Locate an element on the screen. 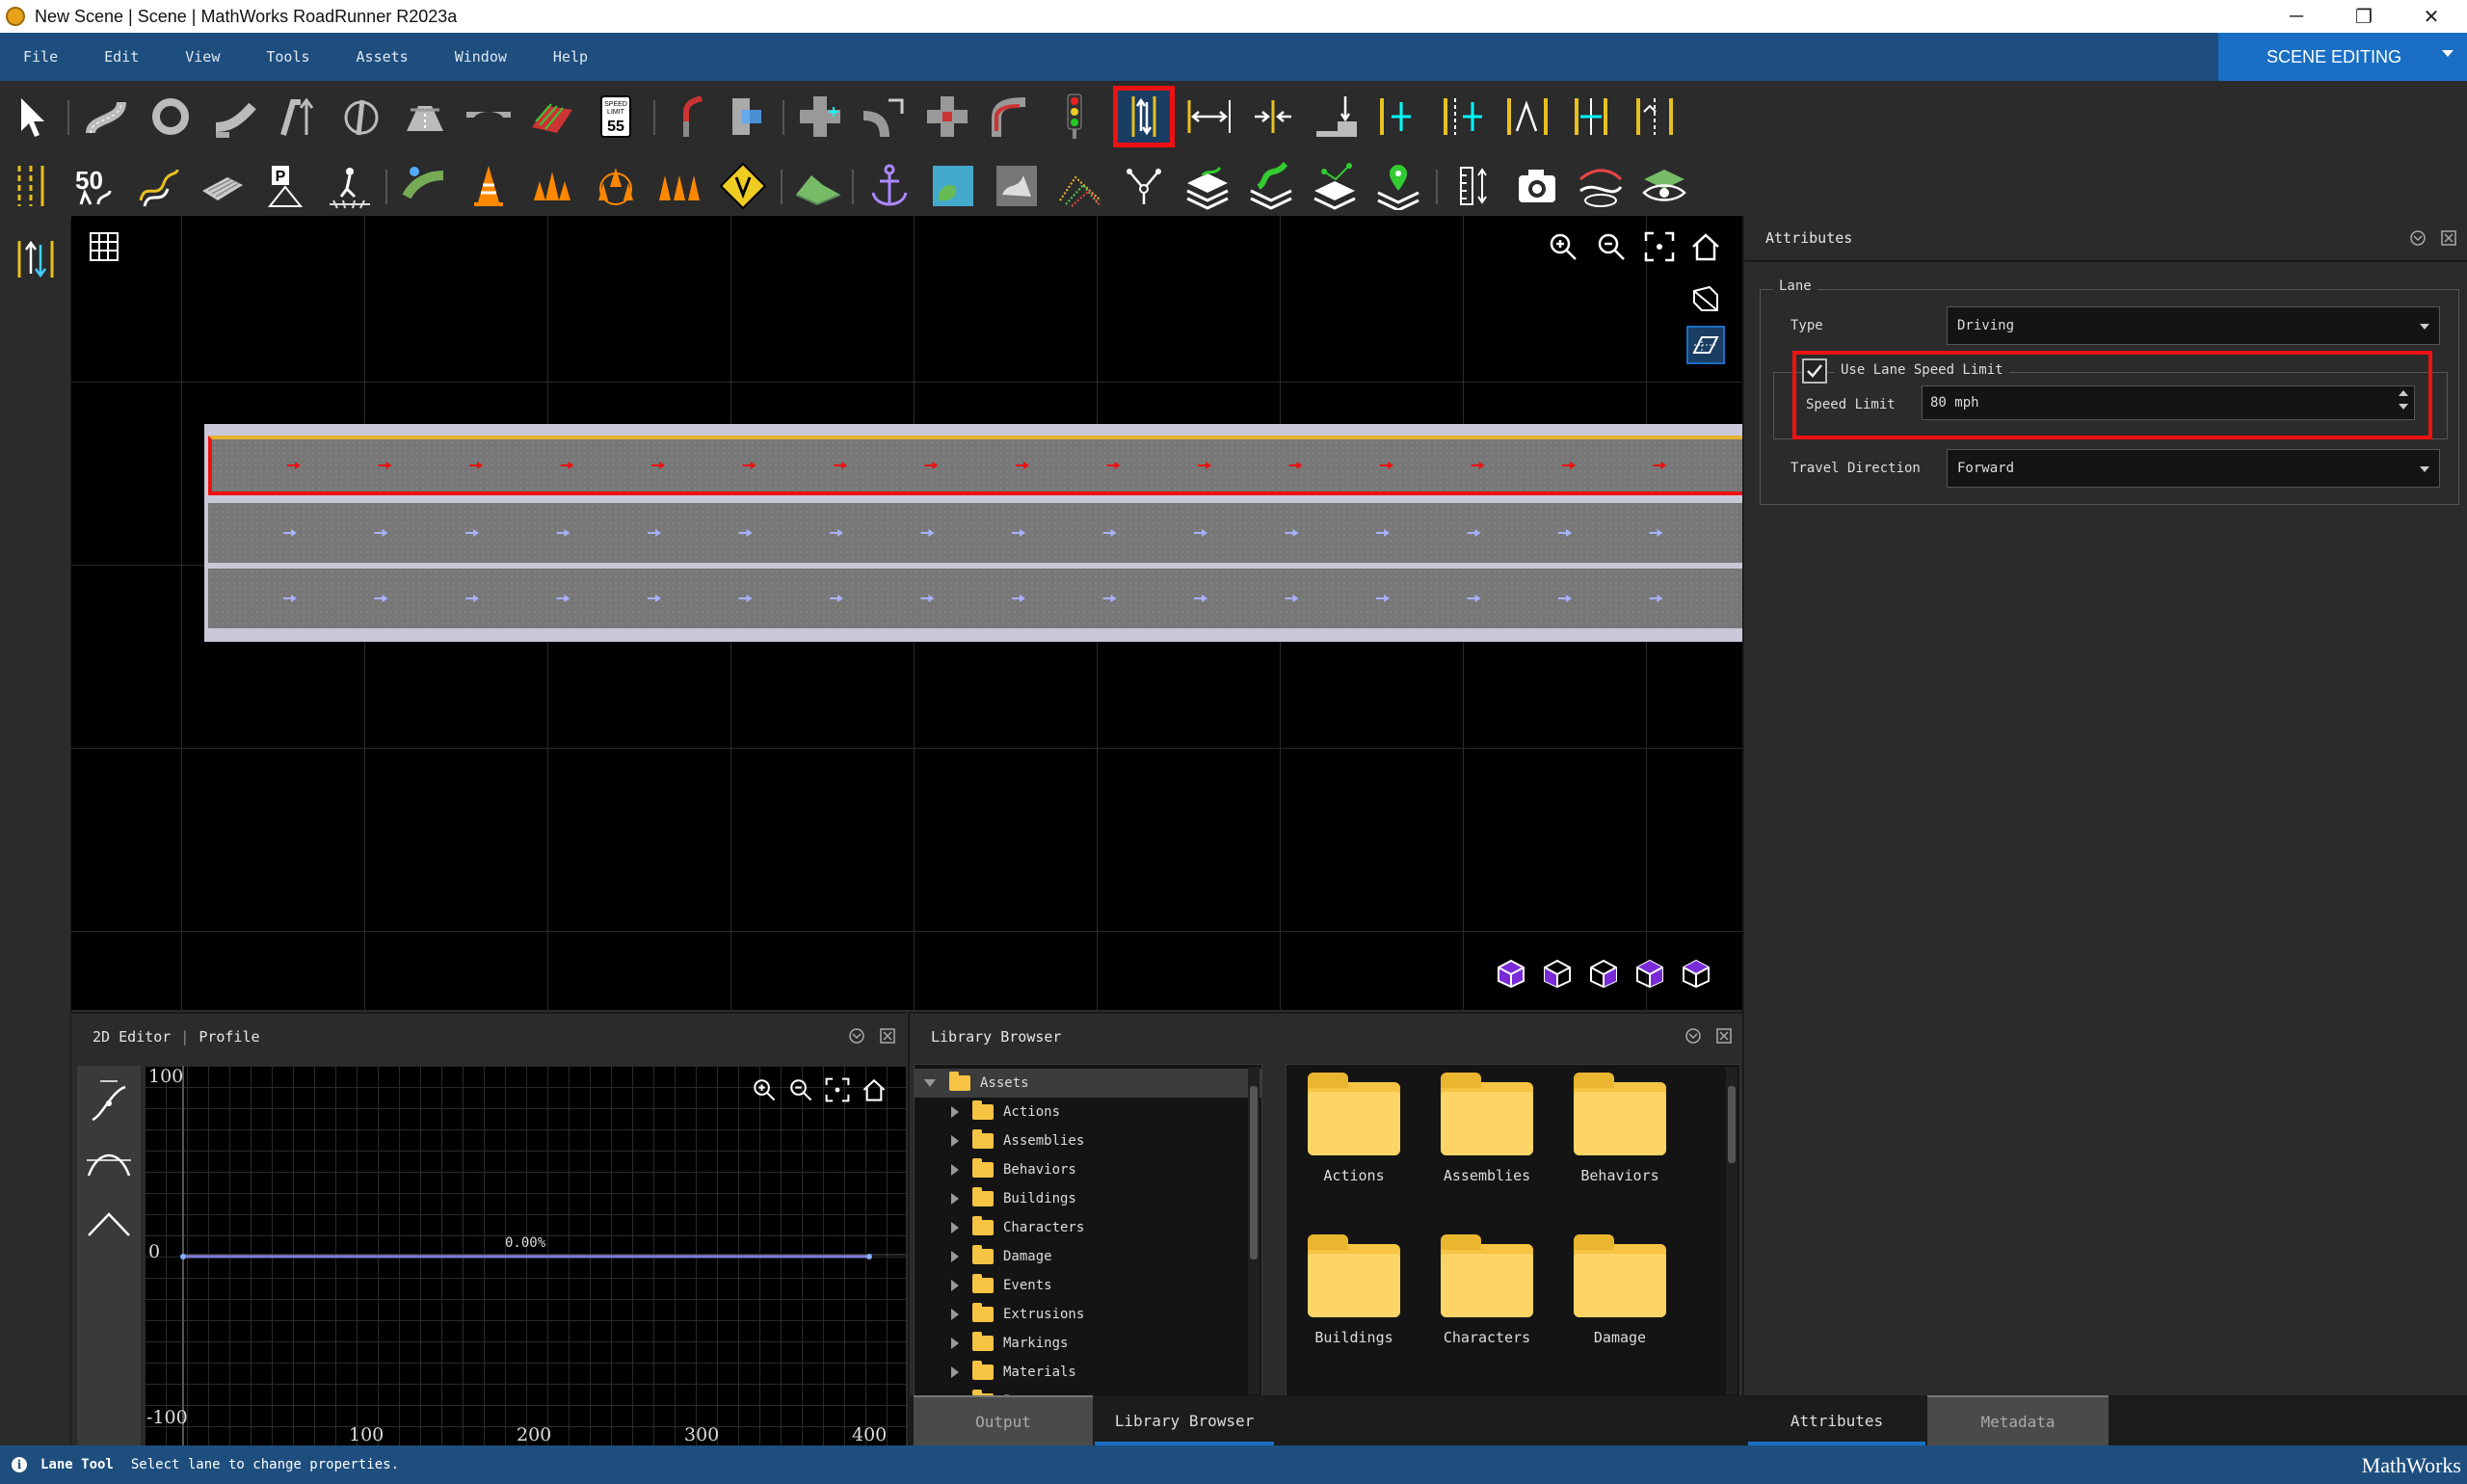 This screenshot has height=1484, width=2467. corner-tool-button is located at coordinates (234, 117).